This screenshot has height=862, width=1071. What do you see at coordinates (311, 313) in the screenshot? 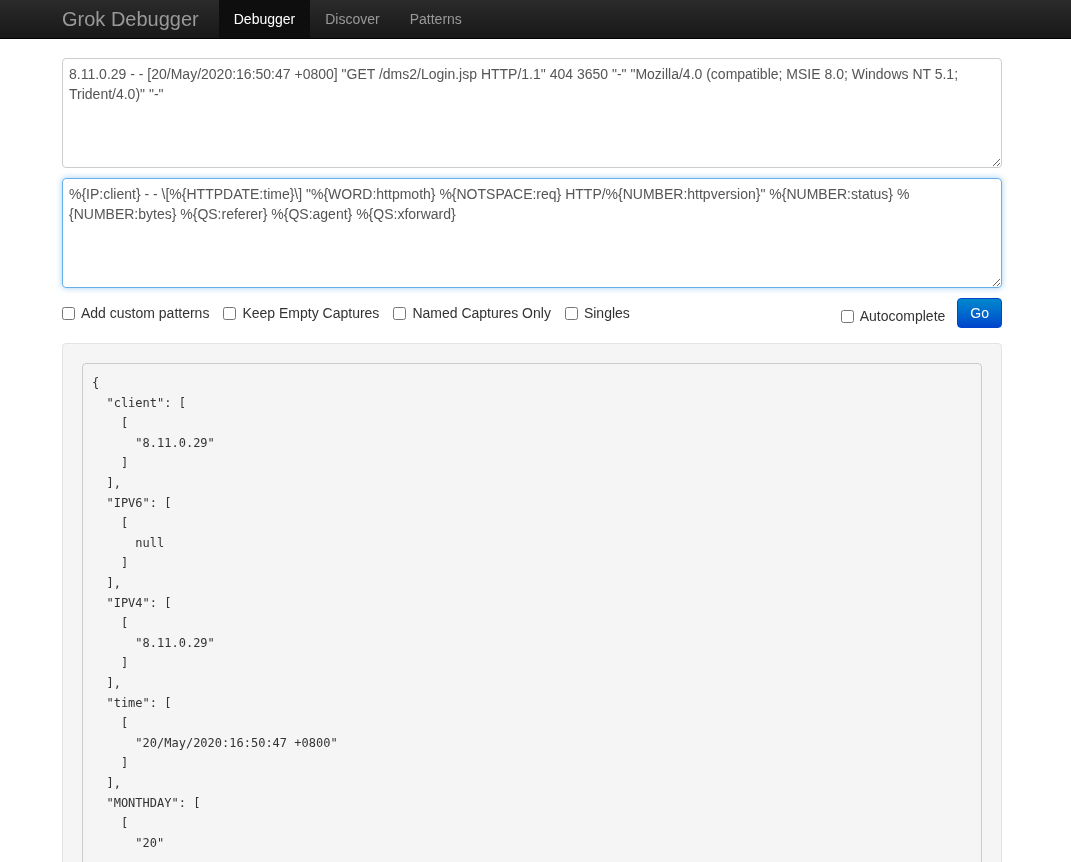
I see `checkbox-label: Keep Empty Captures` at bounding box center [311, 313].